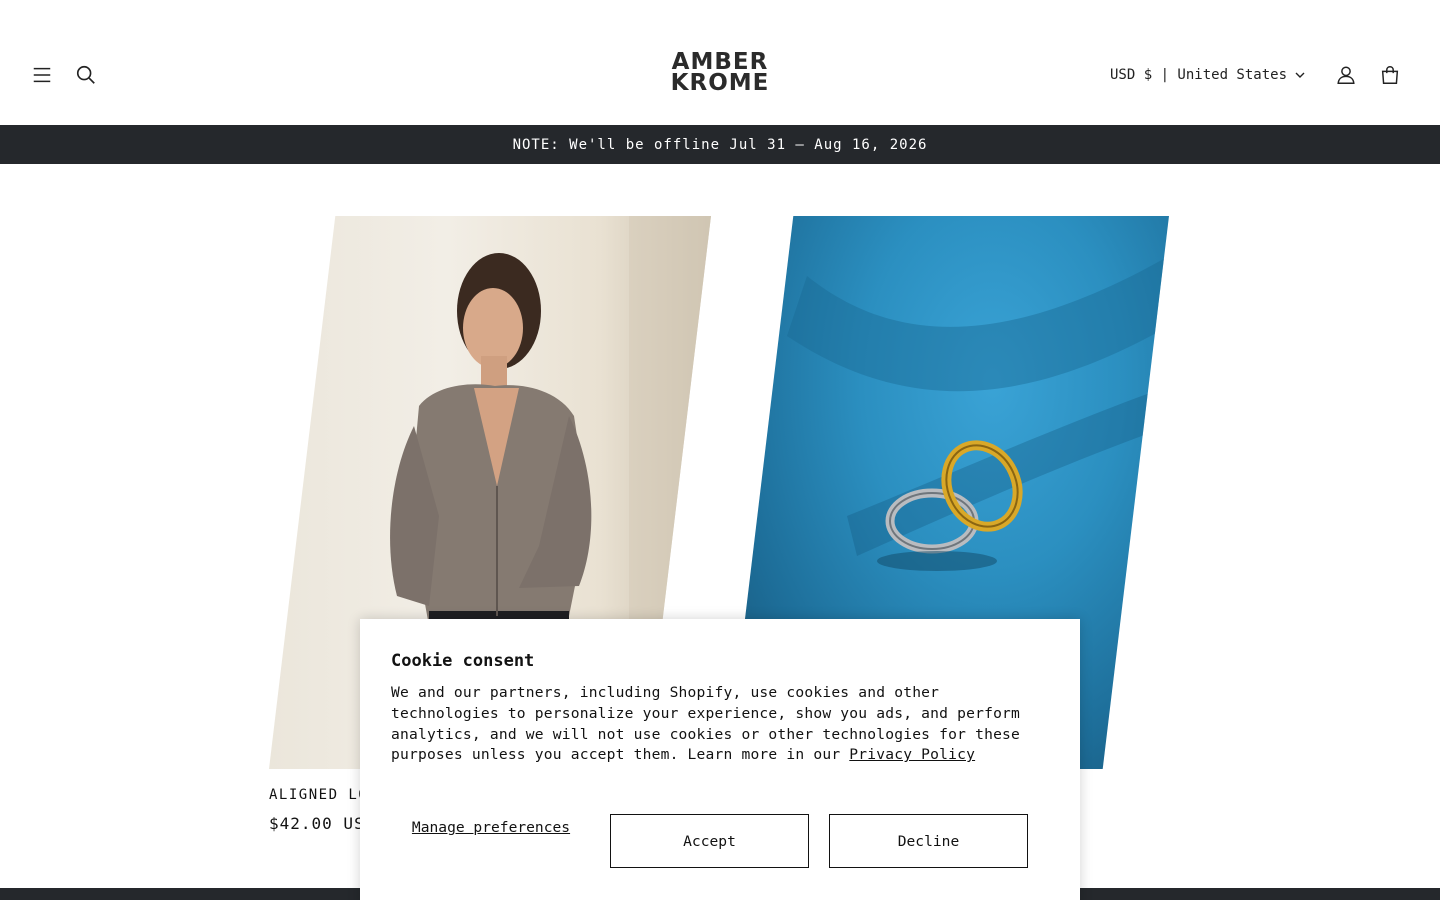  Describe the element at coordinates (463, 661) in the screenshot. I see `cookie-consent-title: Cookie consent` at that location.